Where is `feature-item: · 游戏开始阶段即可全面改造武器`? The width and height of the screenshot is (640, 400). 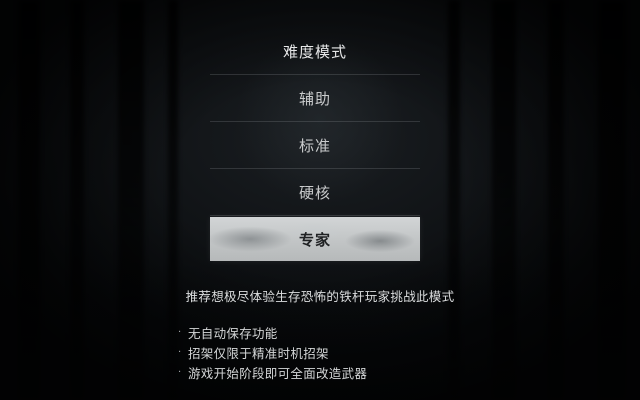 feature-item: · 游戏开始阶段即可全面改造武器 is located at coordinates (272, 372).